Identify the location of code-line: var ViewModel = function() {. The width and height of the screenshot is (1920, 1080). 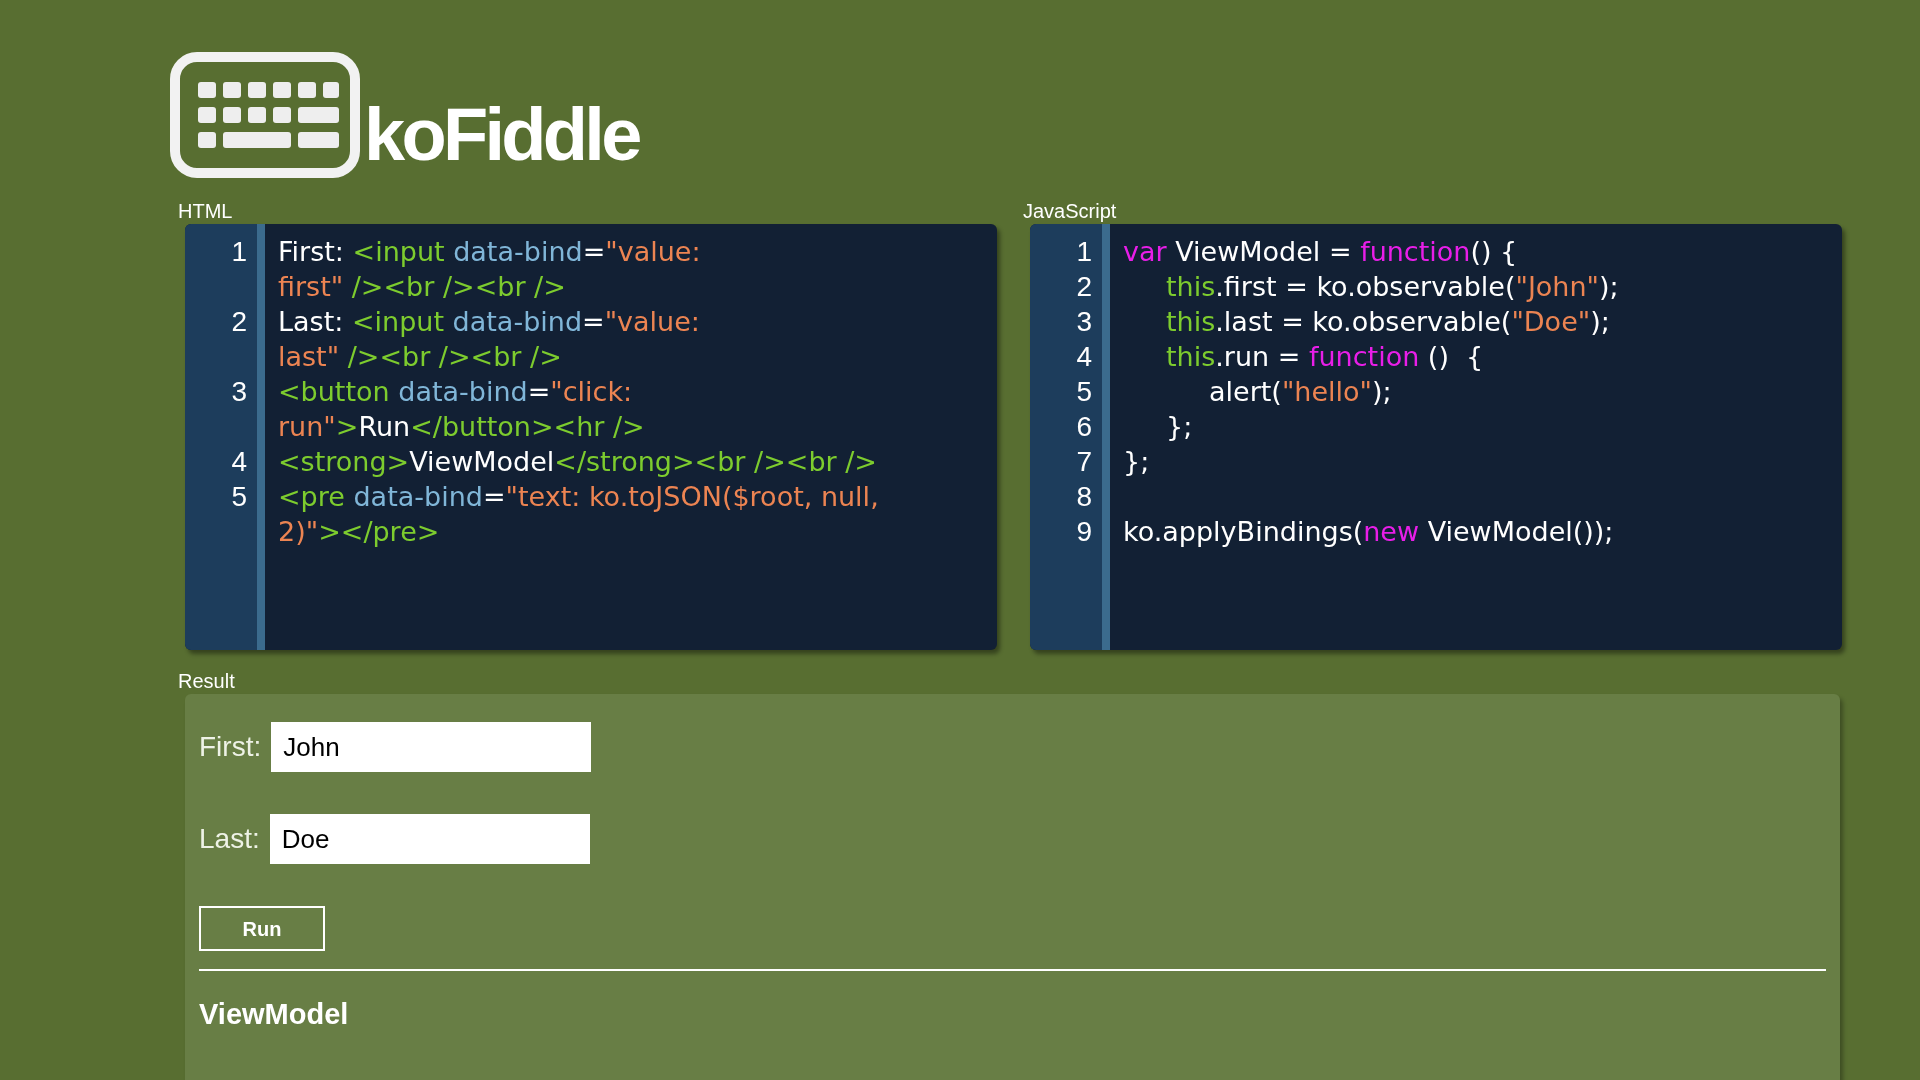
(1320, 252).